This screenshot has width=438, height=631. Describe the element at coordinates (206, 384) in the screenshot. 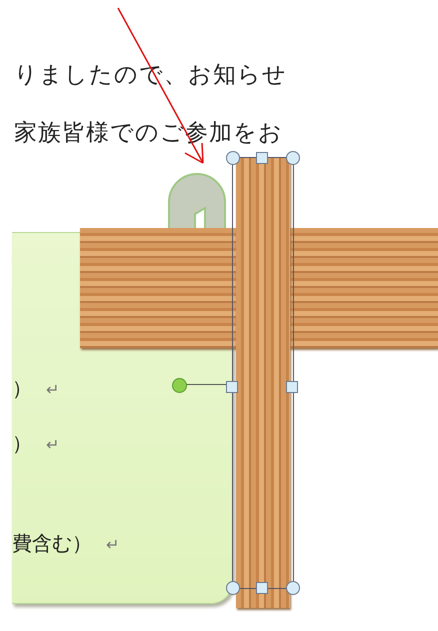

I see `rotation-connector` at that location.